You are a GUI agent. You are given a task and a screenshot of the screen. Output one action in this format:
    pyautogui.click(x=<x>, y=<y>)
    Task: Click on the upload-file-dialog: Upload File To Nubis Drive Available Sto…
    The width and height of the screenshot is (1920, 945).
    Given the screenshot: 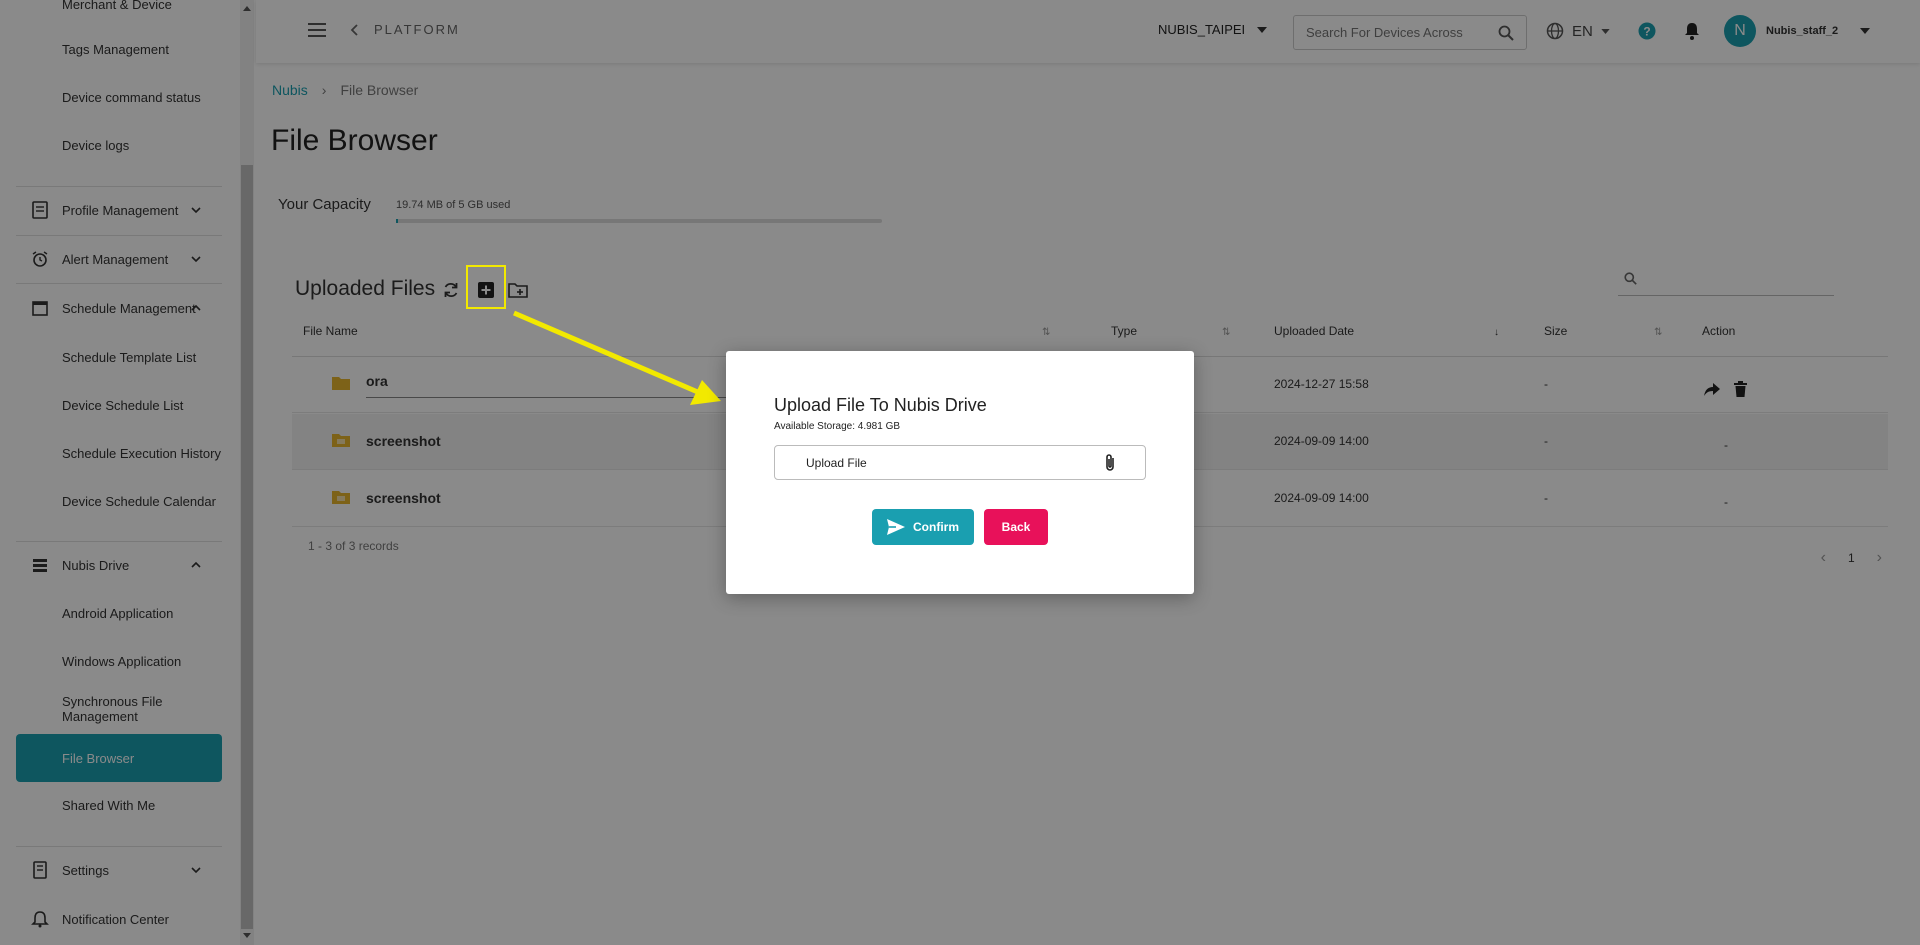 What is the action you would take?
    pyautogui.click(x=960, y=472)
    